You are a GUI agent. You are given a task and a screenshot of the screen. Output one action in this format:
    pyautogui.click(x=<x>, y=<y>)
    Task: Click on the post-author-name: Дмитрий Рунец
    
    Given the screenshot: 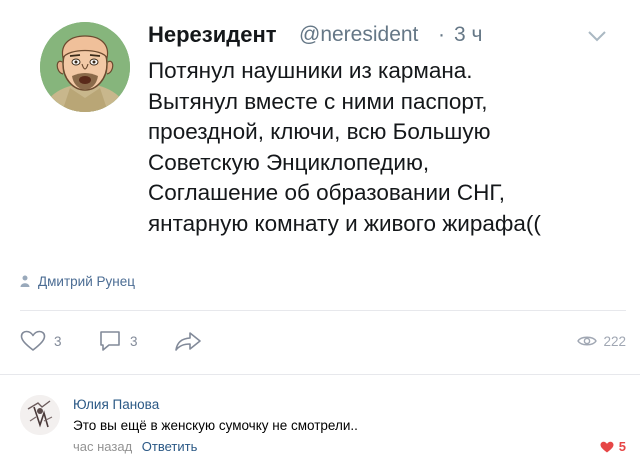 What is the action you would take?
    pyautogui.click(x=86, y=281)
    